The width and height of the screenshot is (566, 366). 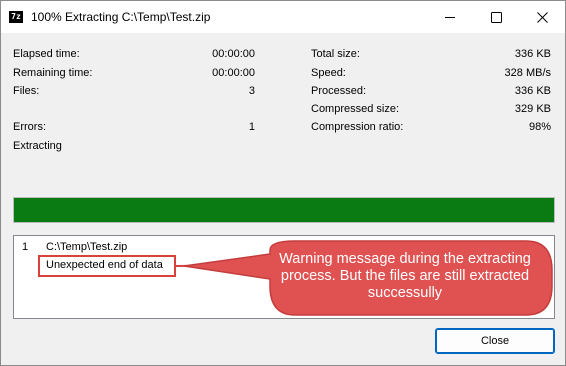 What do you see at coordinates (527, 73) in the screenshot?
I see `speed-value: 328 MB/s` at bounding box center [527, 73].